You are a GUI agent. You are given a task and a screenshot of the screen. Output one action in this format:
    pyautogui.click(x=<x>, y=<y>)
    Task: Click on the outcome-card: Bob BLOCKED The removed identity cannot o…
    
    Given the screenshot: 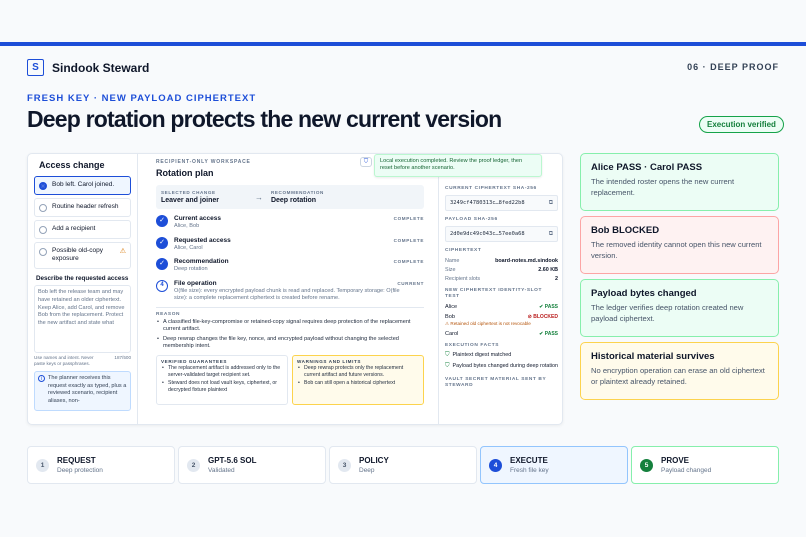 What is the action you would take?
    pyautogui.click(x=679, y=245)
    